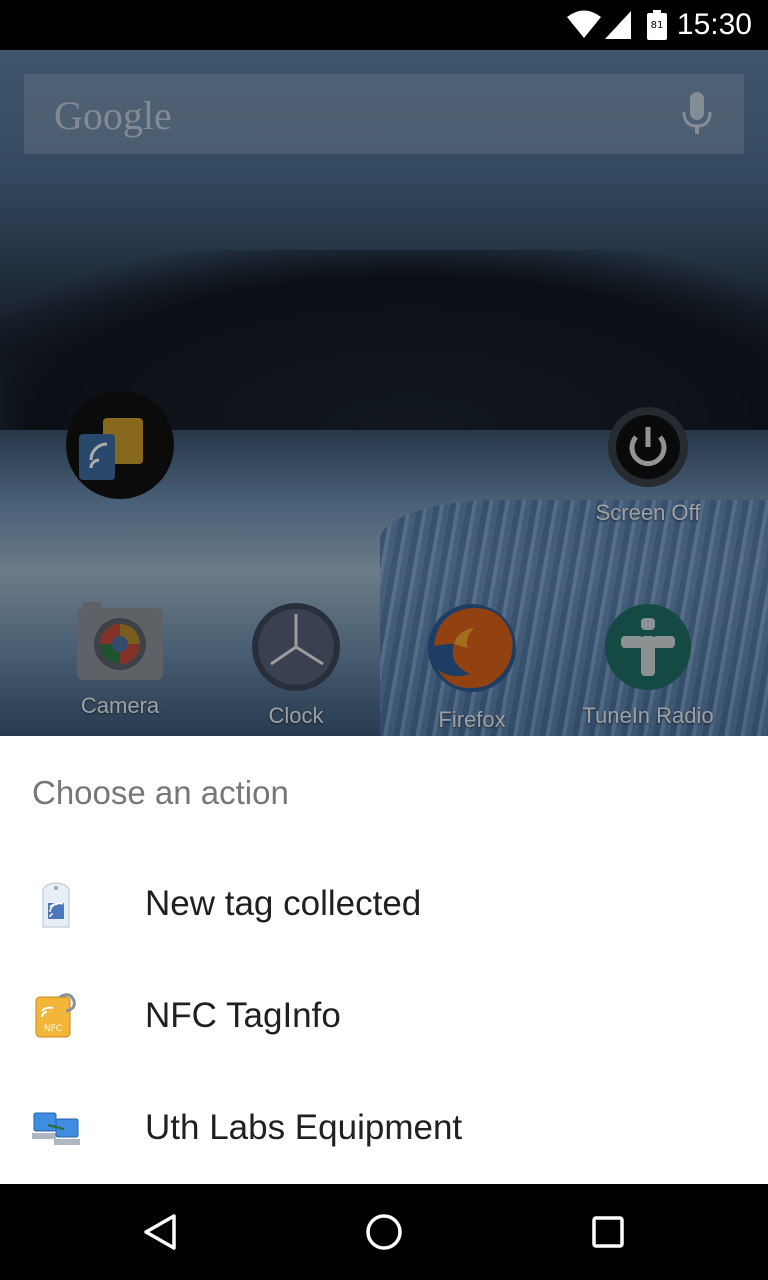 The width and height of the screenshot is (768, 1280). I want to click on battery-level: 81, so click(657, 25).